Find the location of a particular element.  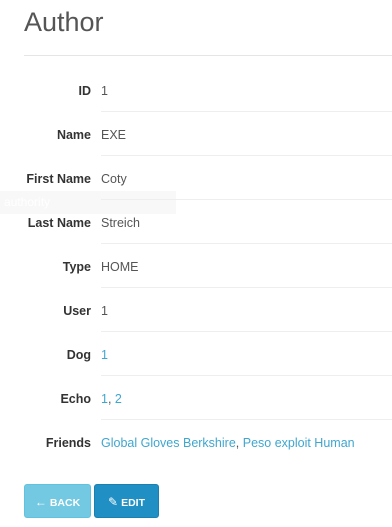

field-value-first-name: Coty is located at coordinates (114, 179).